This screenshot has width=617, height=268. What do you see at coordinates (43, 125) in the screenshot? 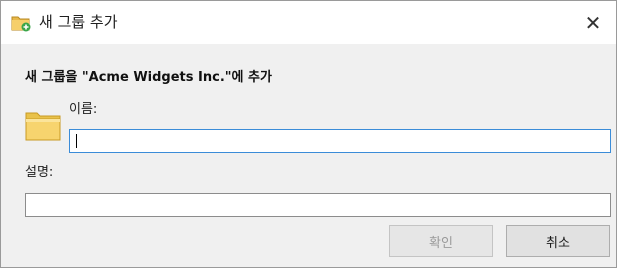
I see `folder-icon` at bounding box center [43, 125].